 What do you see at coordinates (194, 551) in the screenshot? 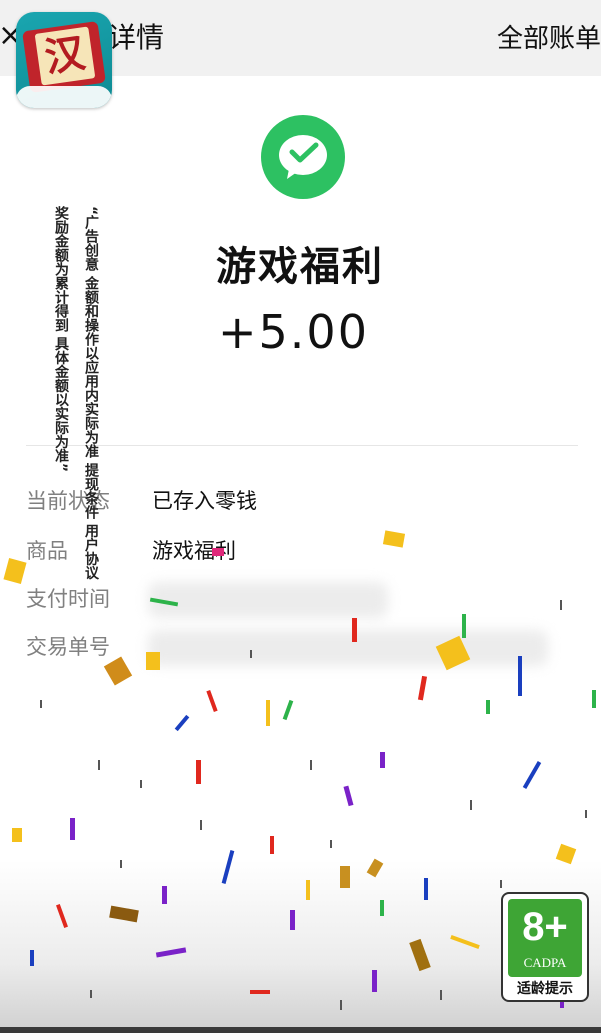
I see `product-value: 游戏福利` at bounding box center [194, 551].